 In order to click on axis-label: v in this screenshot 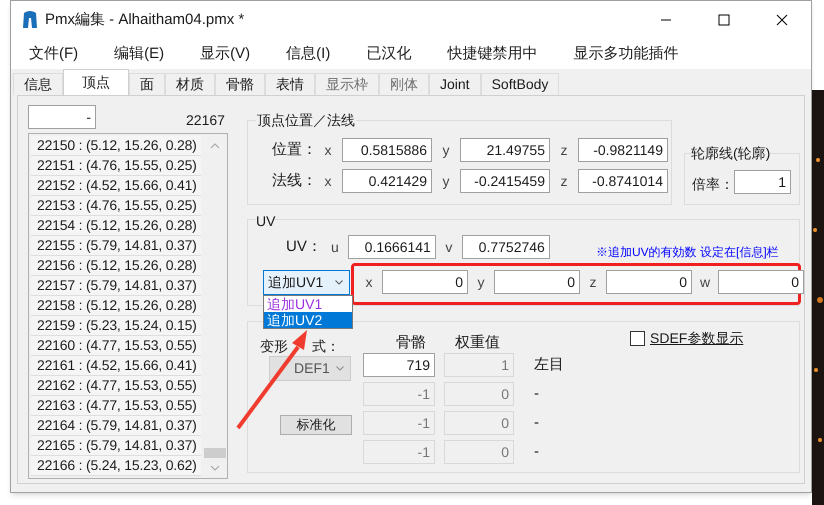, I will do `click(449, 247)`.